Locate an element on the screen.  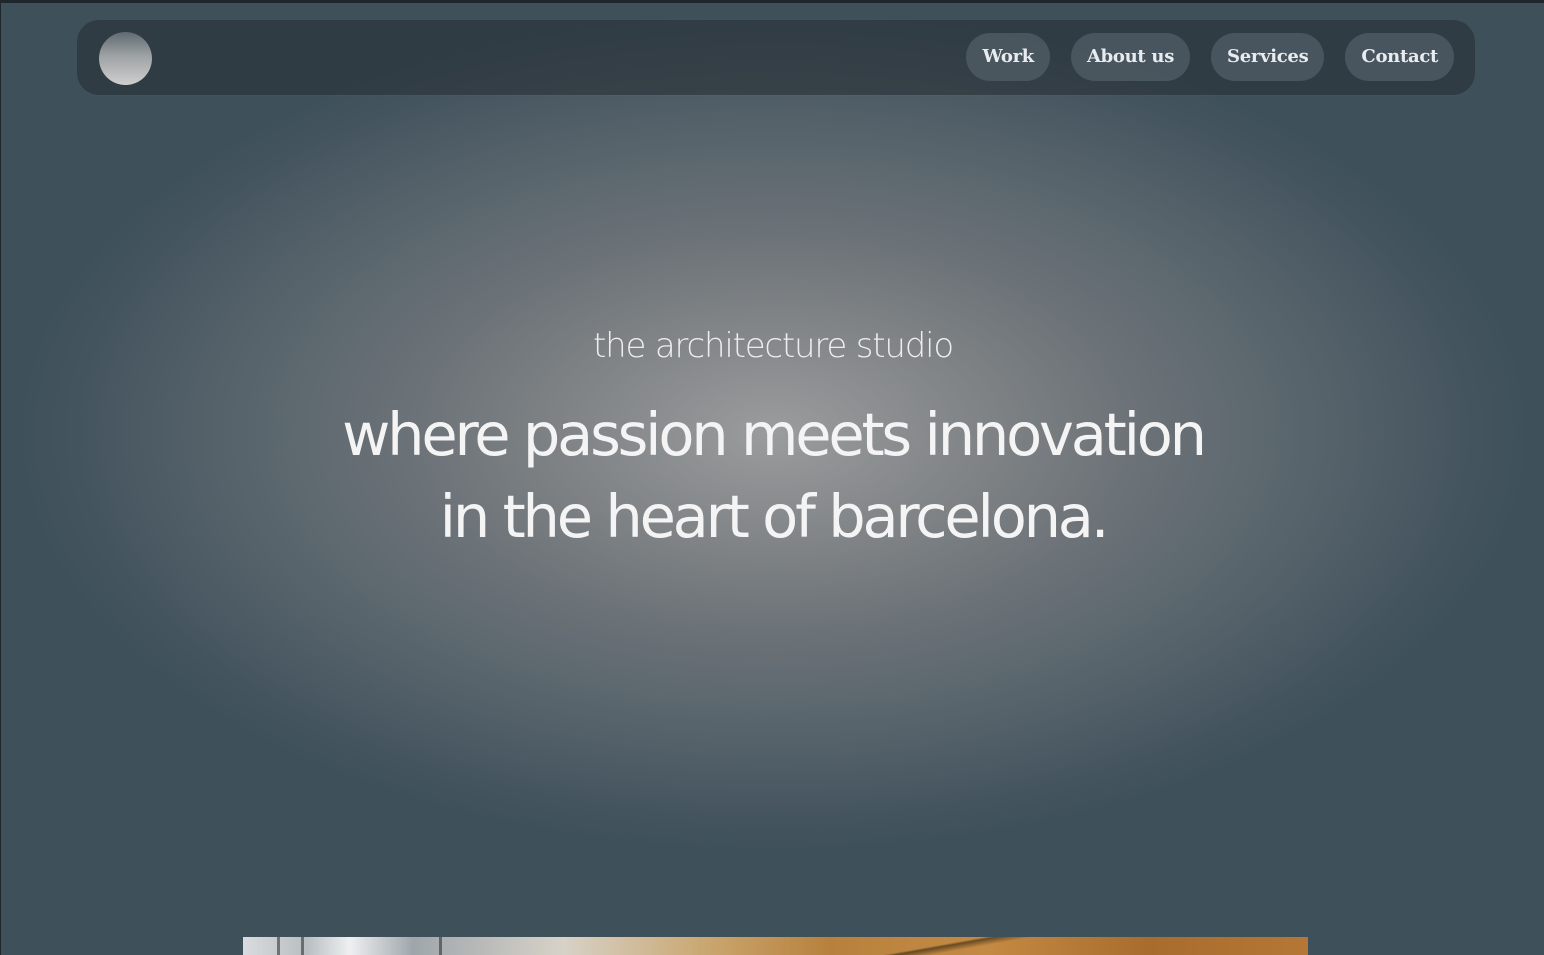
nav-item-contact: Contact is located at coordinates (1399, 57).